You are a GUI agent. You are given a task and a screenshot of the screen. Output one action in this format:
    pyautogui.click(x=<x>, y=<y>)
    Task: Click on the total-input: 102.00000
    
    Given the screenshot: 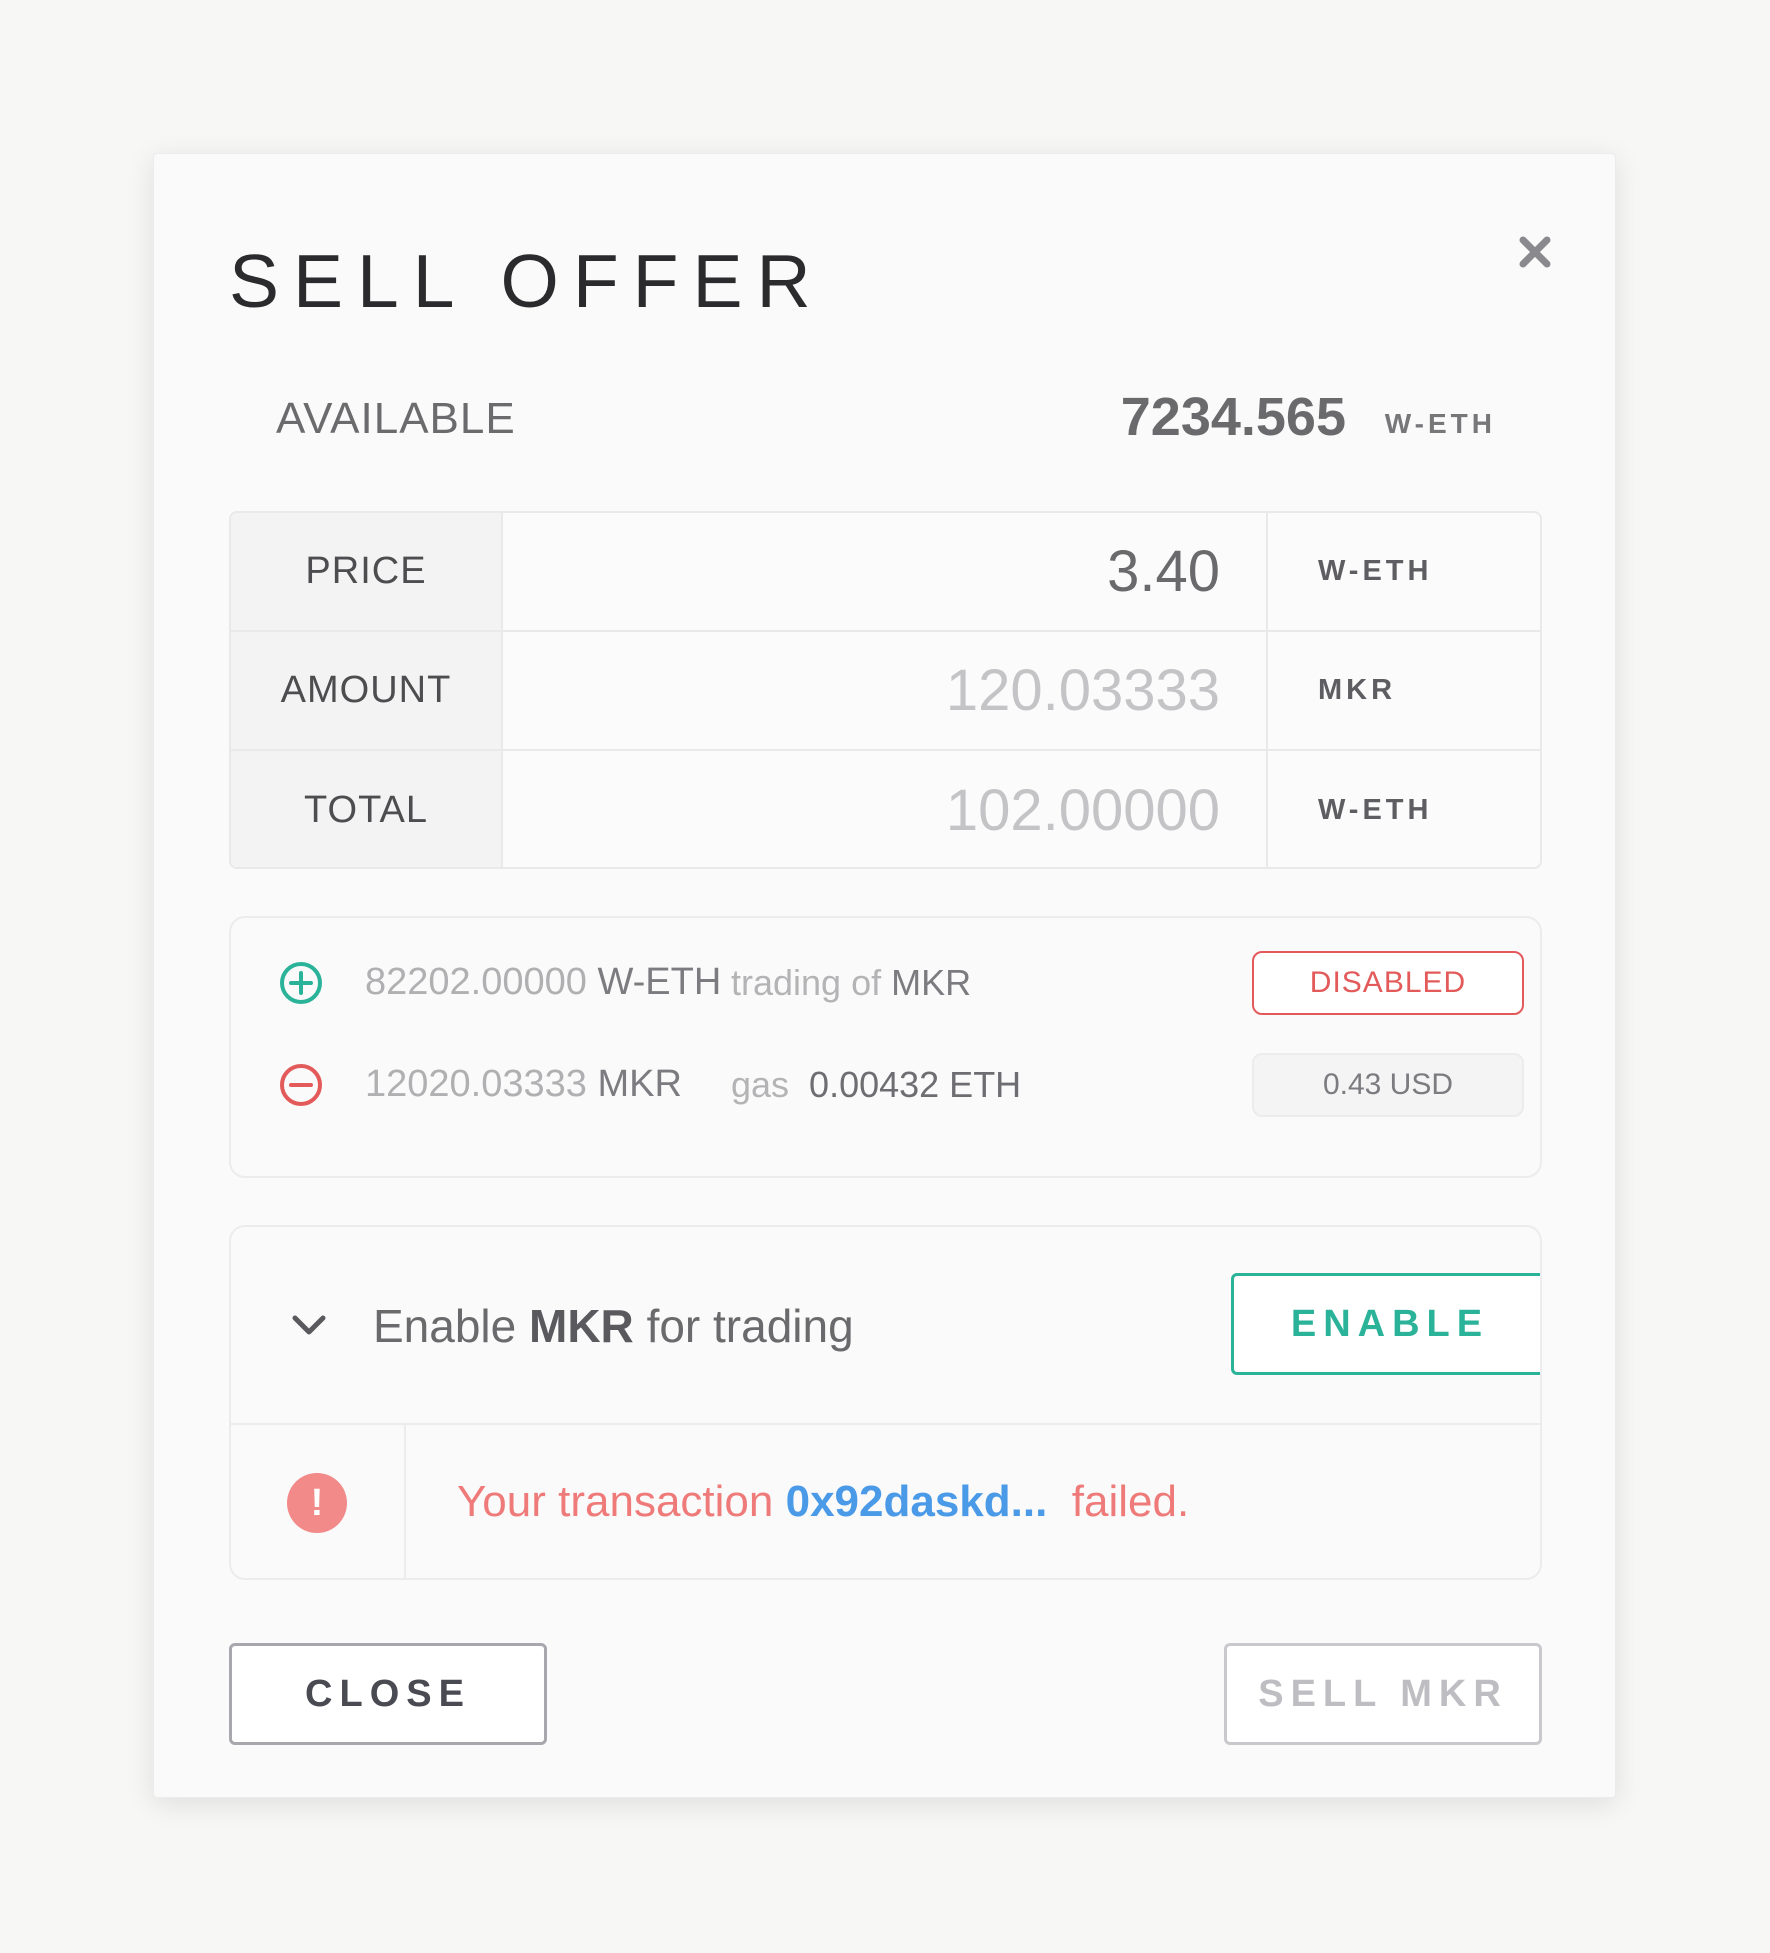 What is the action you would take?
    pyautogui.click(x=885, y=809)
    